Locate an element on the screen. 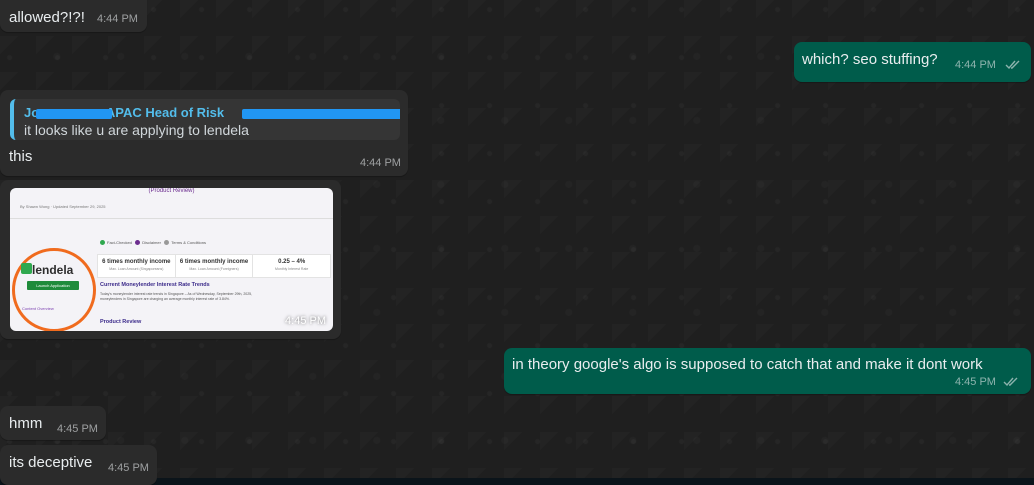 The height and width of the screenshot is (485, 1034). info-icon is located at coordinates (138, 243).